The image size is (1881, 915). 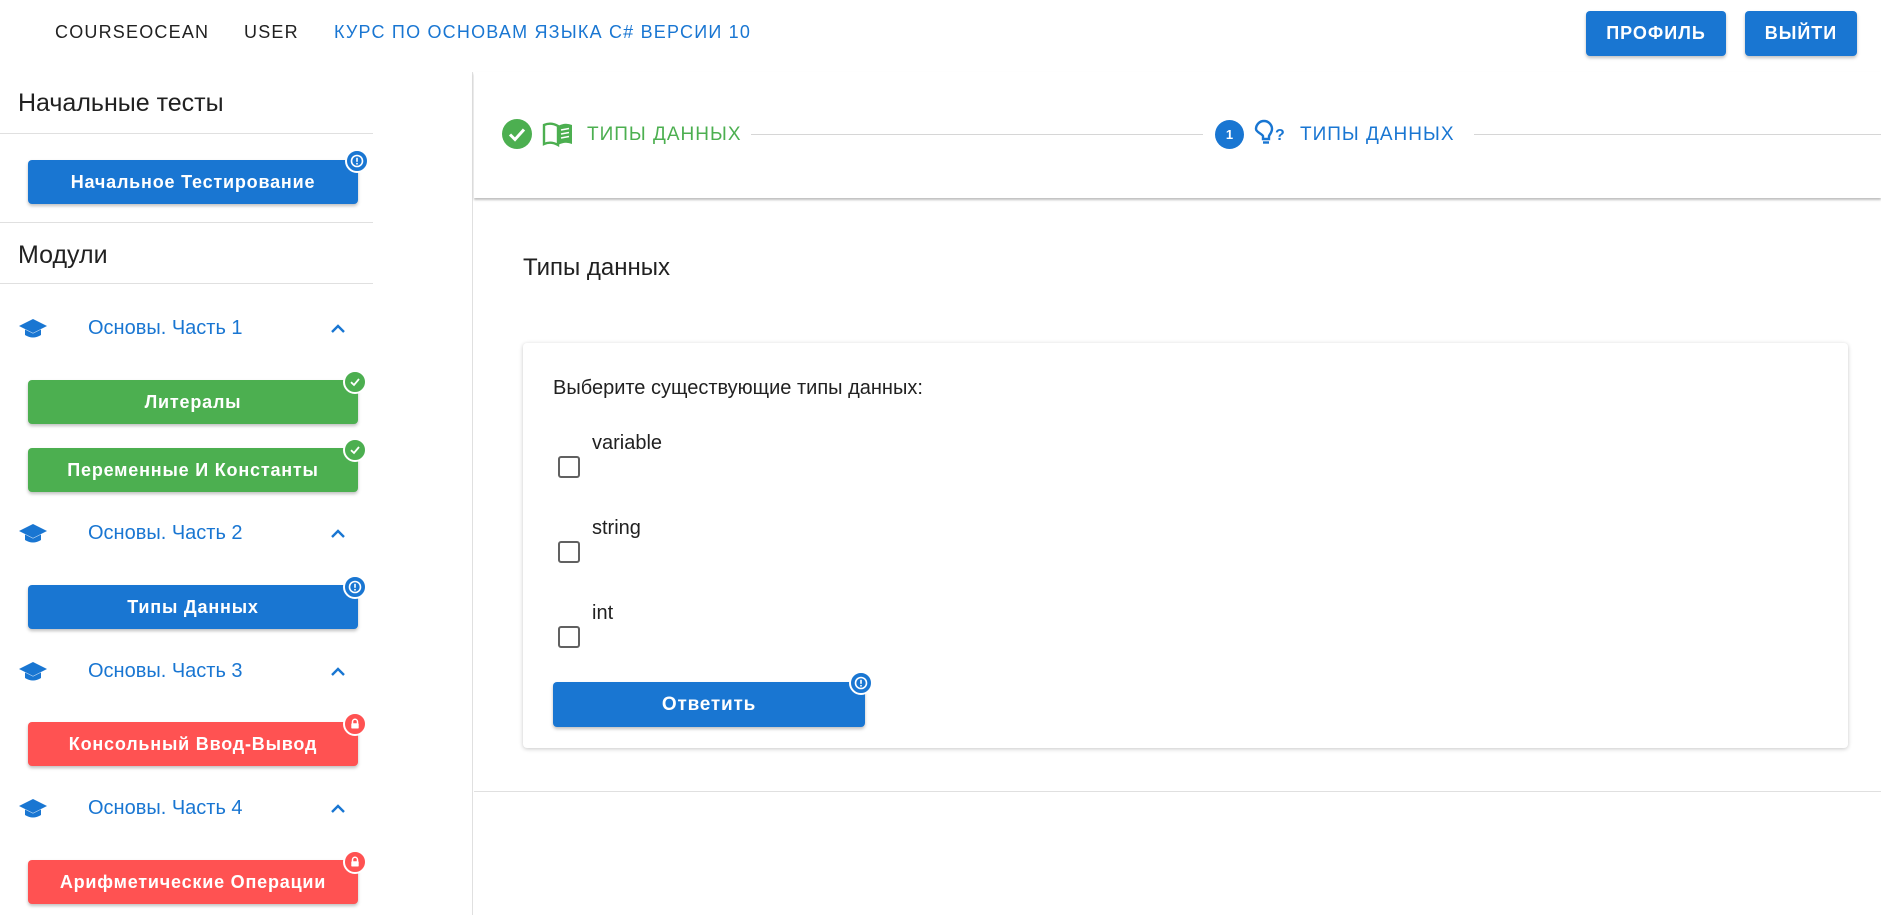 I want to click on lesson-literals-button: Литералы, so click(x=193, y=402).